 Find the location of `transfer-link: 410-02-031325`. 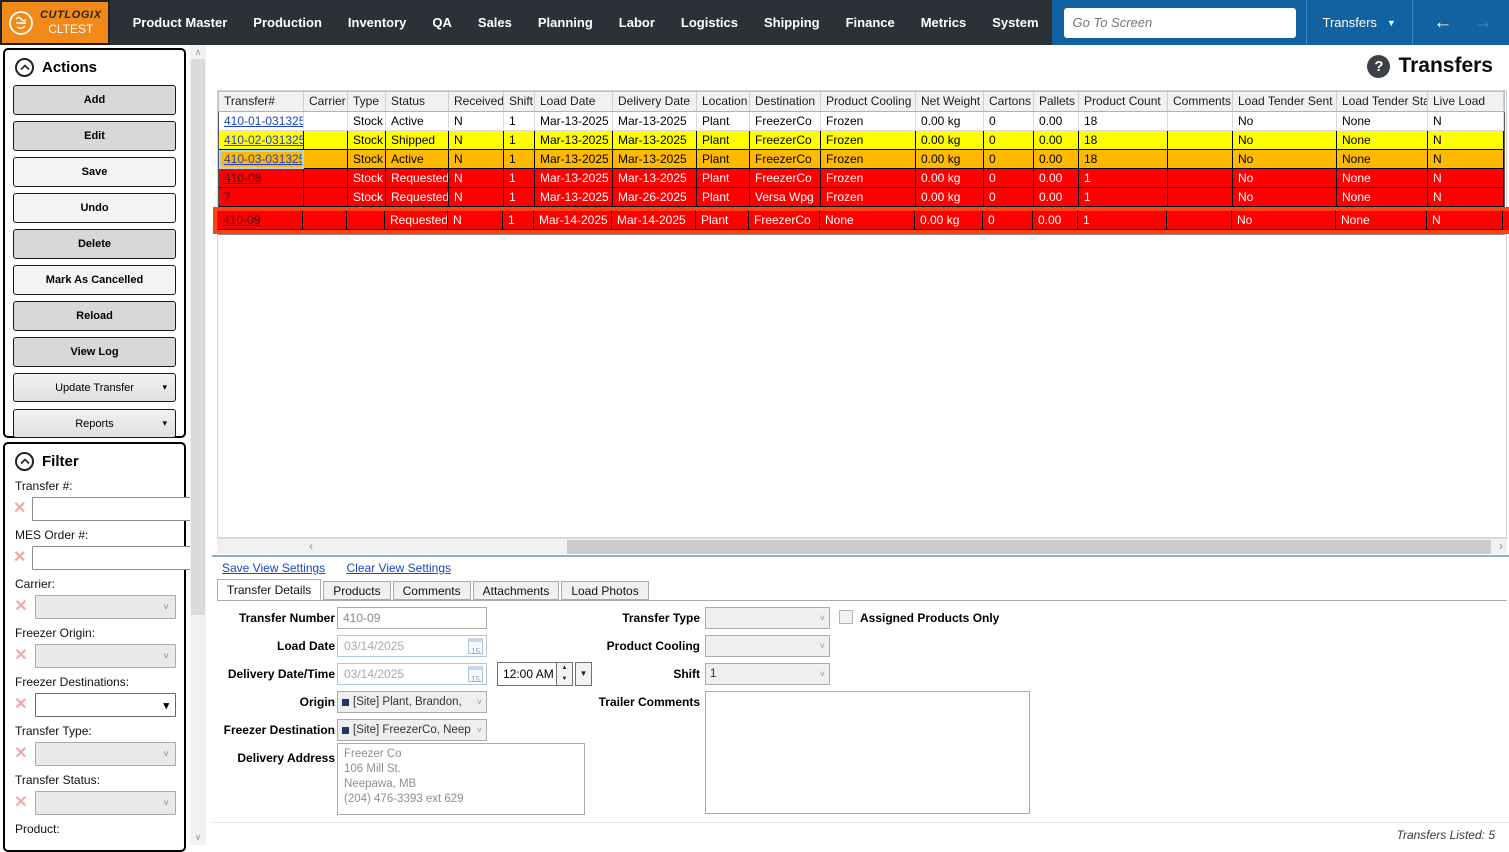

transfer-link: 410-02-031325 is located at coordinates (264, 140).